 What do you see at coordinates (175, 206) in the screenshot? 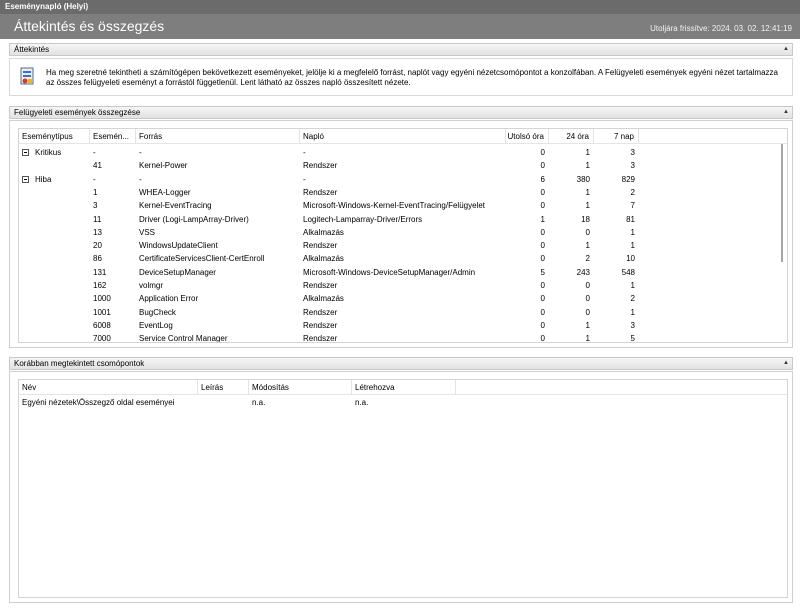
I see `cell-source: Kernel-EventTracing` at bounding box center [175, 206].